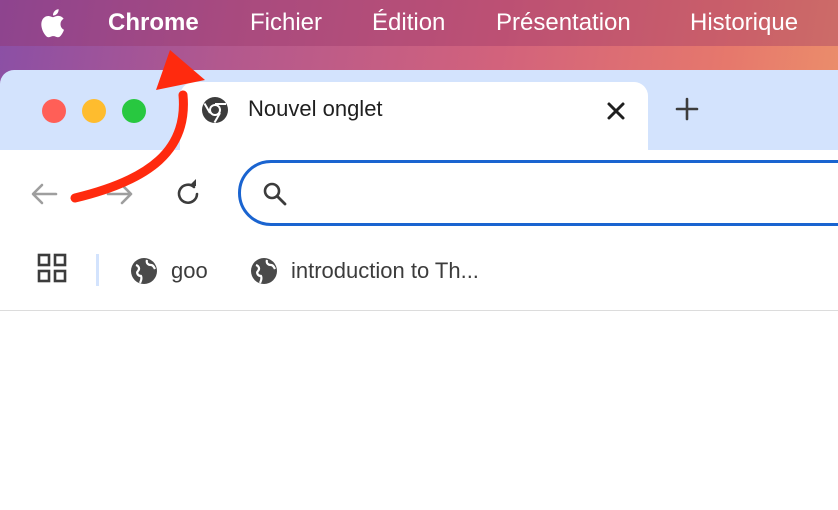 The height and width of the screenshot is (510, 838). Describe the element at coordinates (54, 23) in the screenshot. I see `apple-logo-icon` at that location.